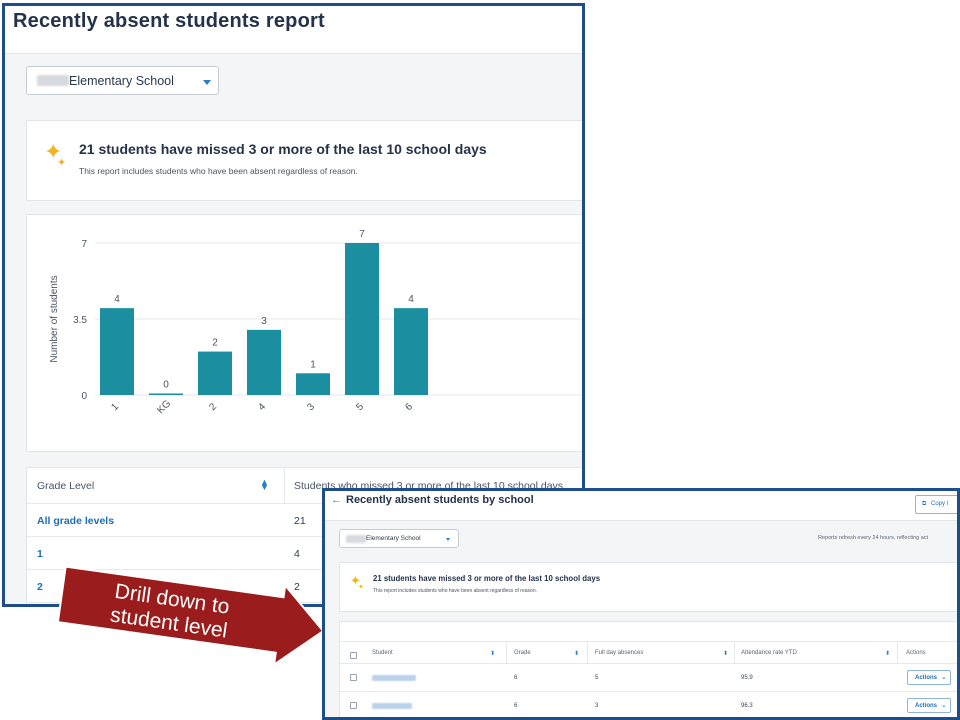 This screenshot has width=960, height=720. I want to click on data-label: 3, so click(264, 321).